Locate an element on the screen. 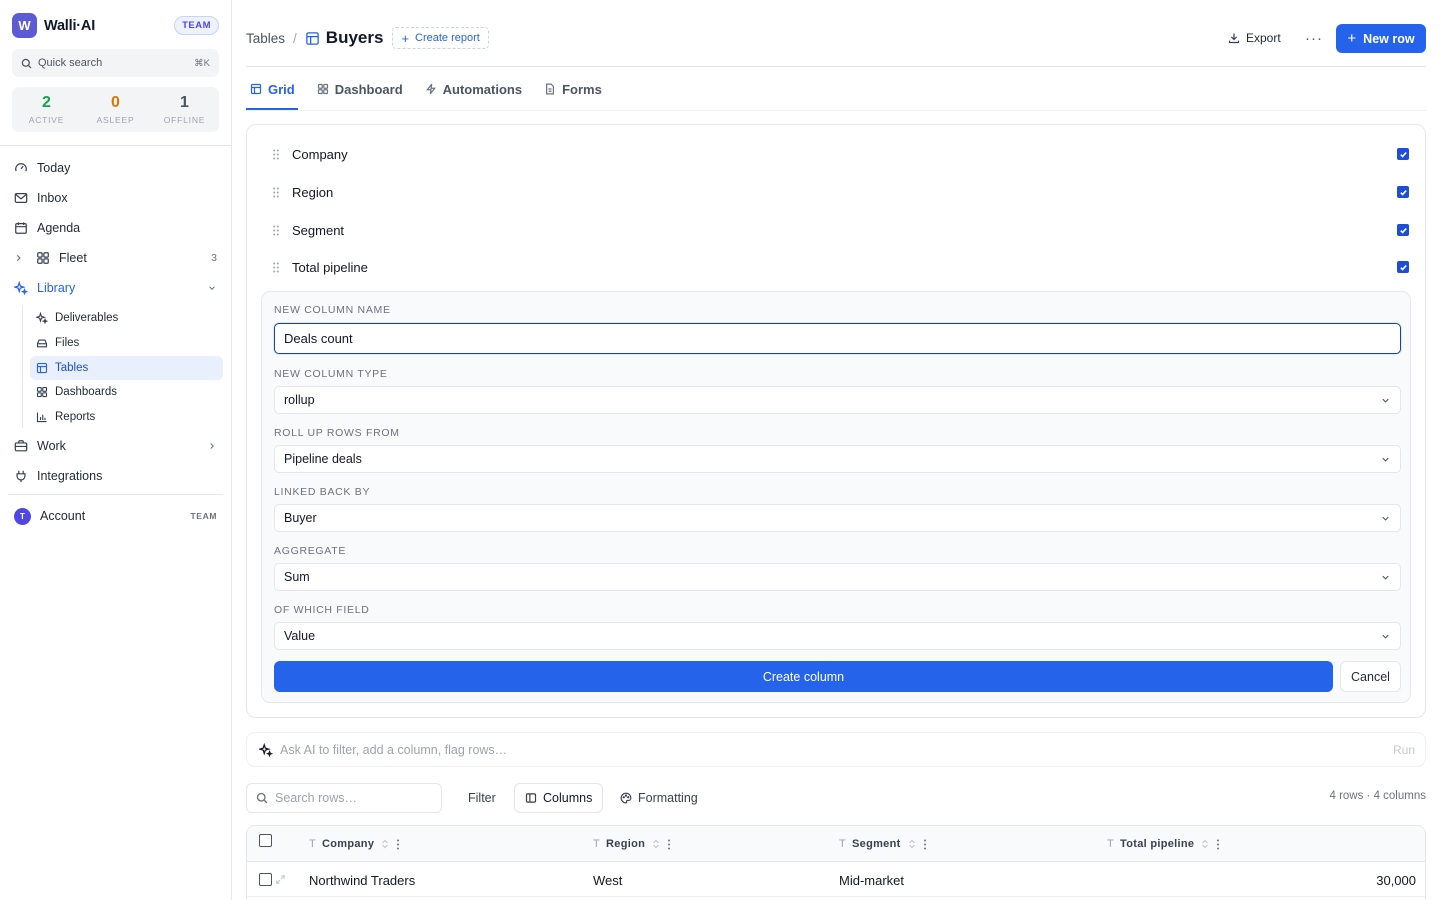 The width and height of the screenshot is (1440, 900). aggregate-label: AGGREGATE is located at coordinates (310, 551).